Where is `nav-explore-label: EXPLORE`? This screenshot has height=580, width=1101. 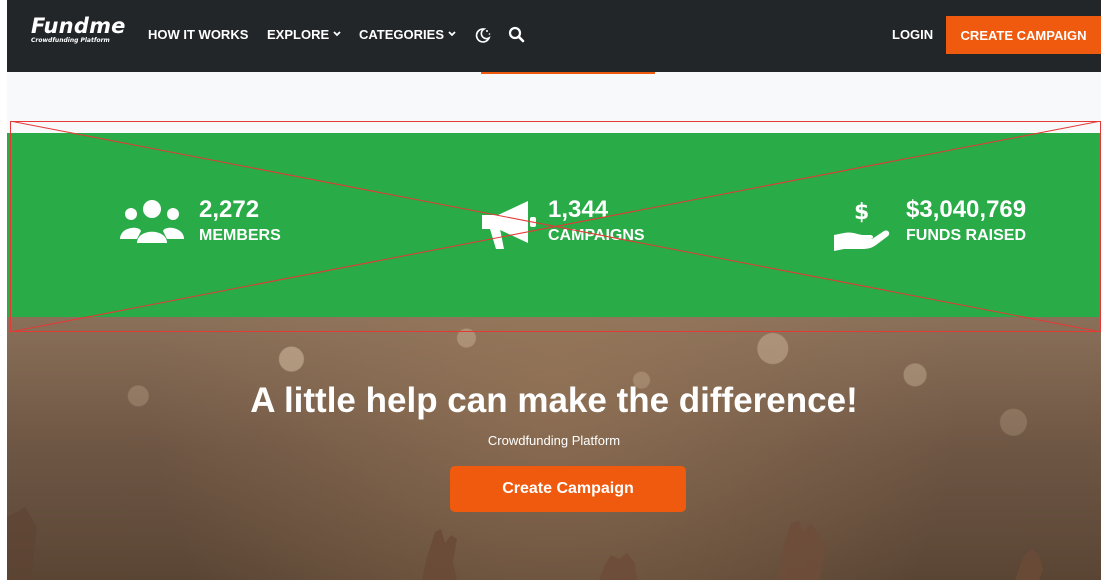
nav-explore-label: EXPLORE is located at coordinates (298, 34).